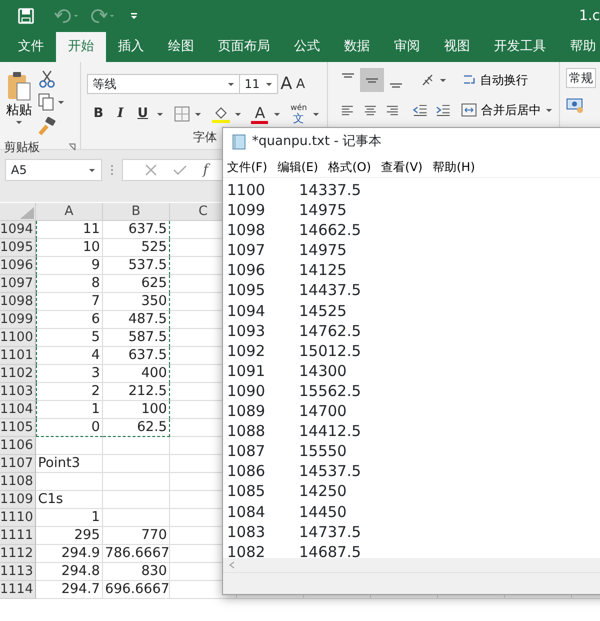 The image size is (600, 621). I want to click on italic-button: I, so click(120, 114).